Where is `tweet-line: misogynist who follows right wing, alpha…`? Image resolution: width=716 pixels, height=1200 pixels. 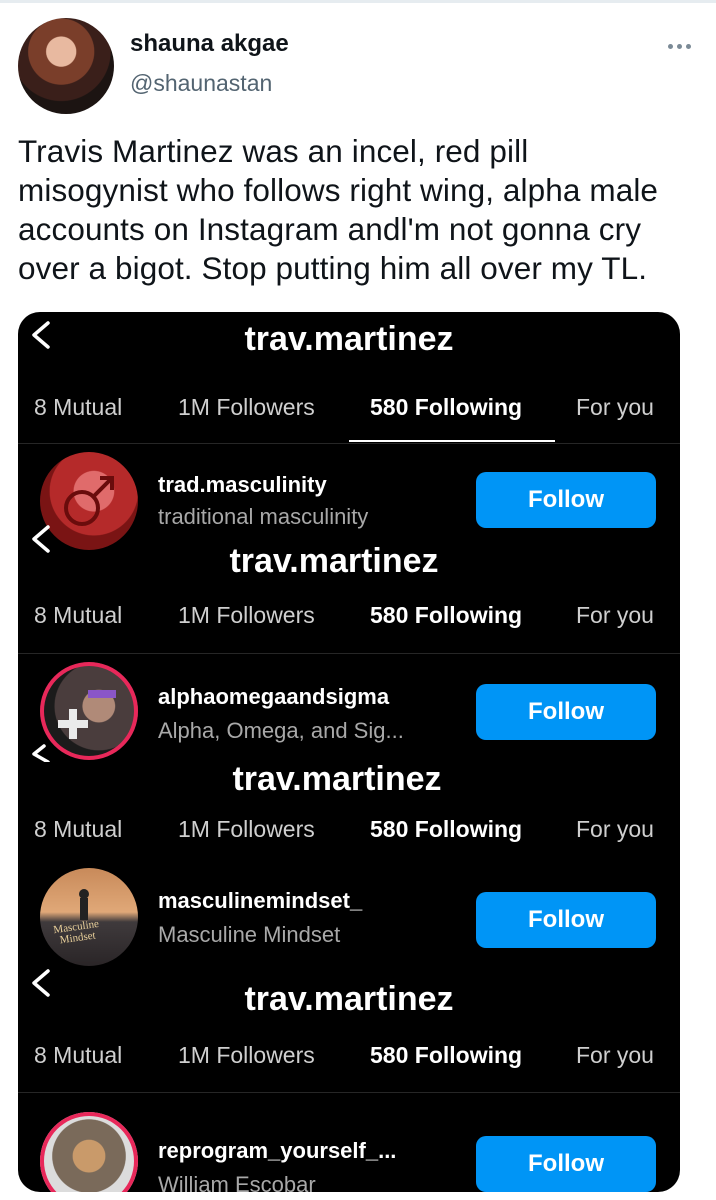 tweet-line: misogynist who follows right wing, alpha… is located at coordinates (338, 190).